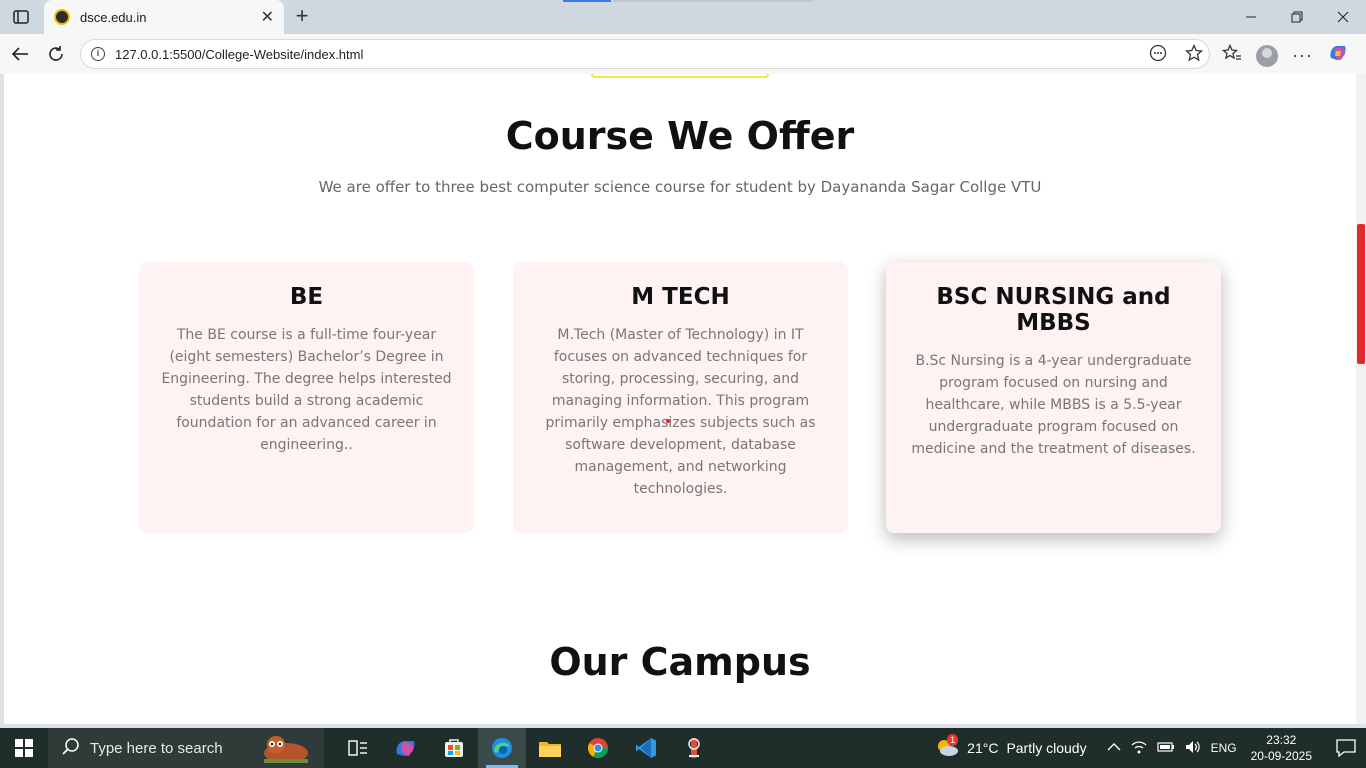 The height and width of the screenshot is (768, 1366). What do you see at coordinates (113, 17) in the screenshot?
I see `tab-title: dsce.edu.in` at bounding box center [113, 17].